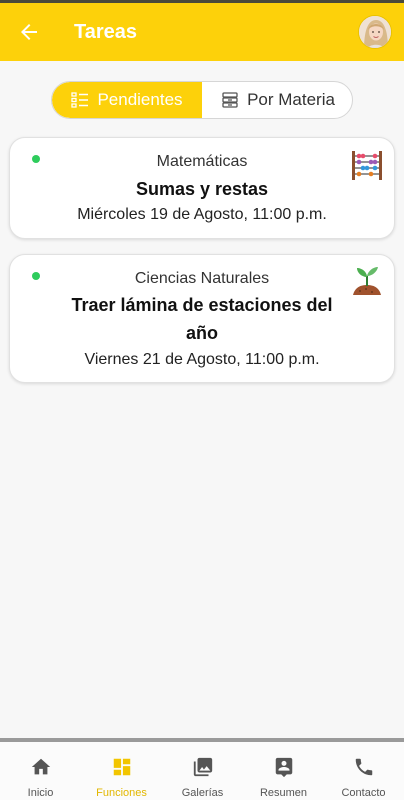  What do you see at coordinates (367, 165) in the screenshot?
I see `abacus-icon` at bounding box center [367, 165].